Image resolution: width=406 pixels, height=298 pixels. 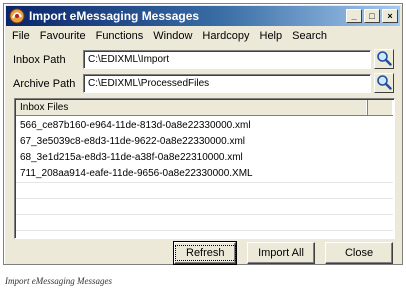 I want to click on archive-path-label: Archive Path, so click(x=44, y=84).